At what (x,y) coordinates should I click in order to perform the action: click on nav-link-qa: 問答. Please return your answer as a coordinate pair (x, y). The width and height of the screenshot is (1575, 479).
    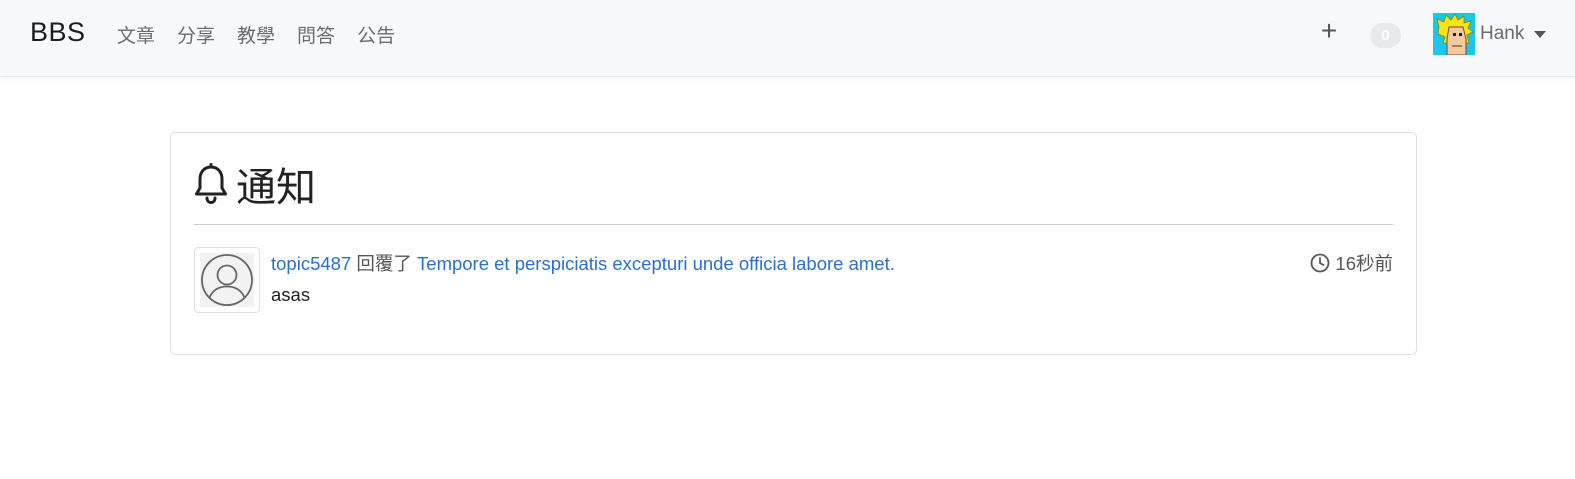
    Looking at the image, I should click on (316, 34).